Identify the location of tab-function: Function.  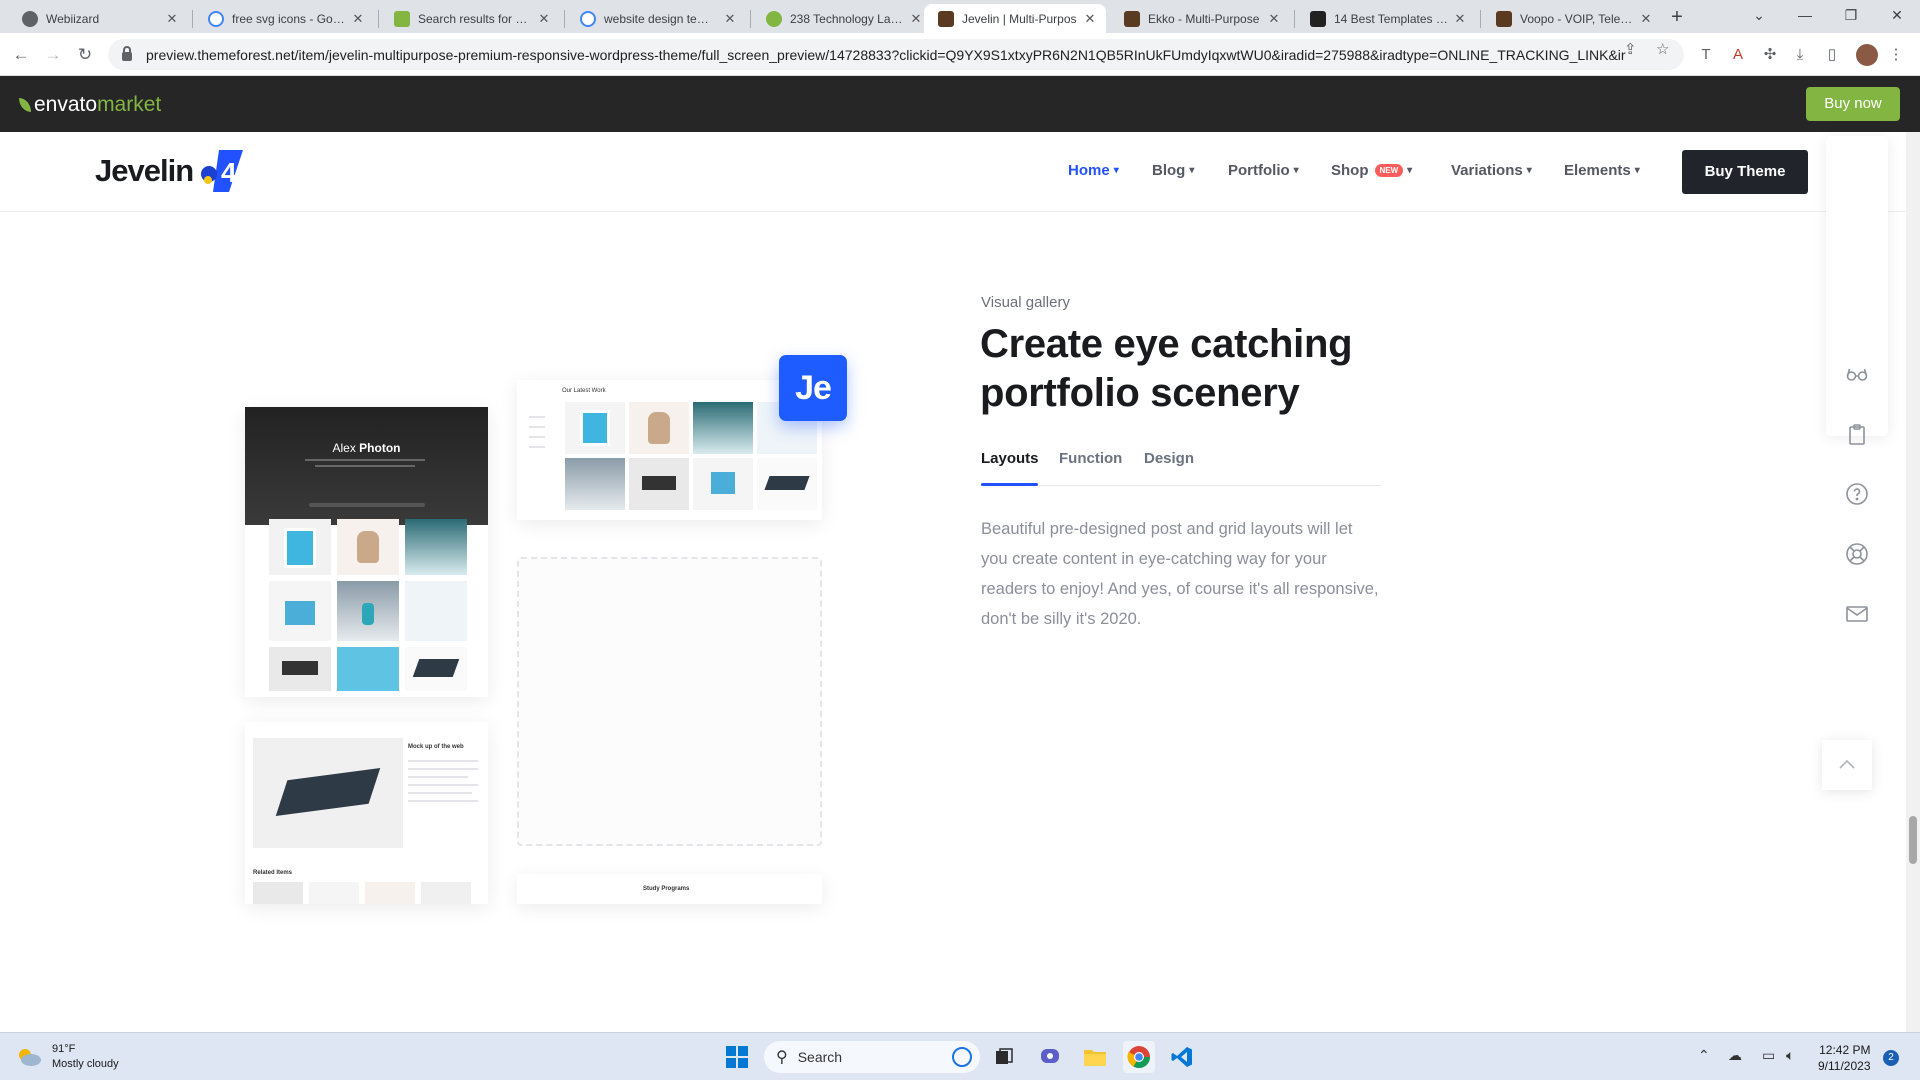
(1090, 458).